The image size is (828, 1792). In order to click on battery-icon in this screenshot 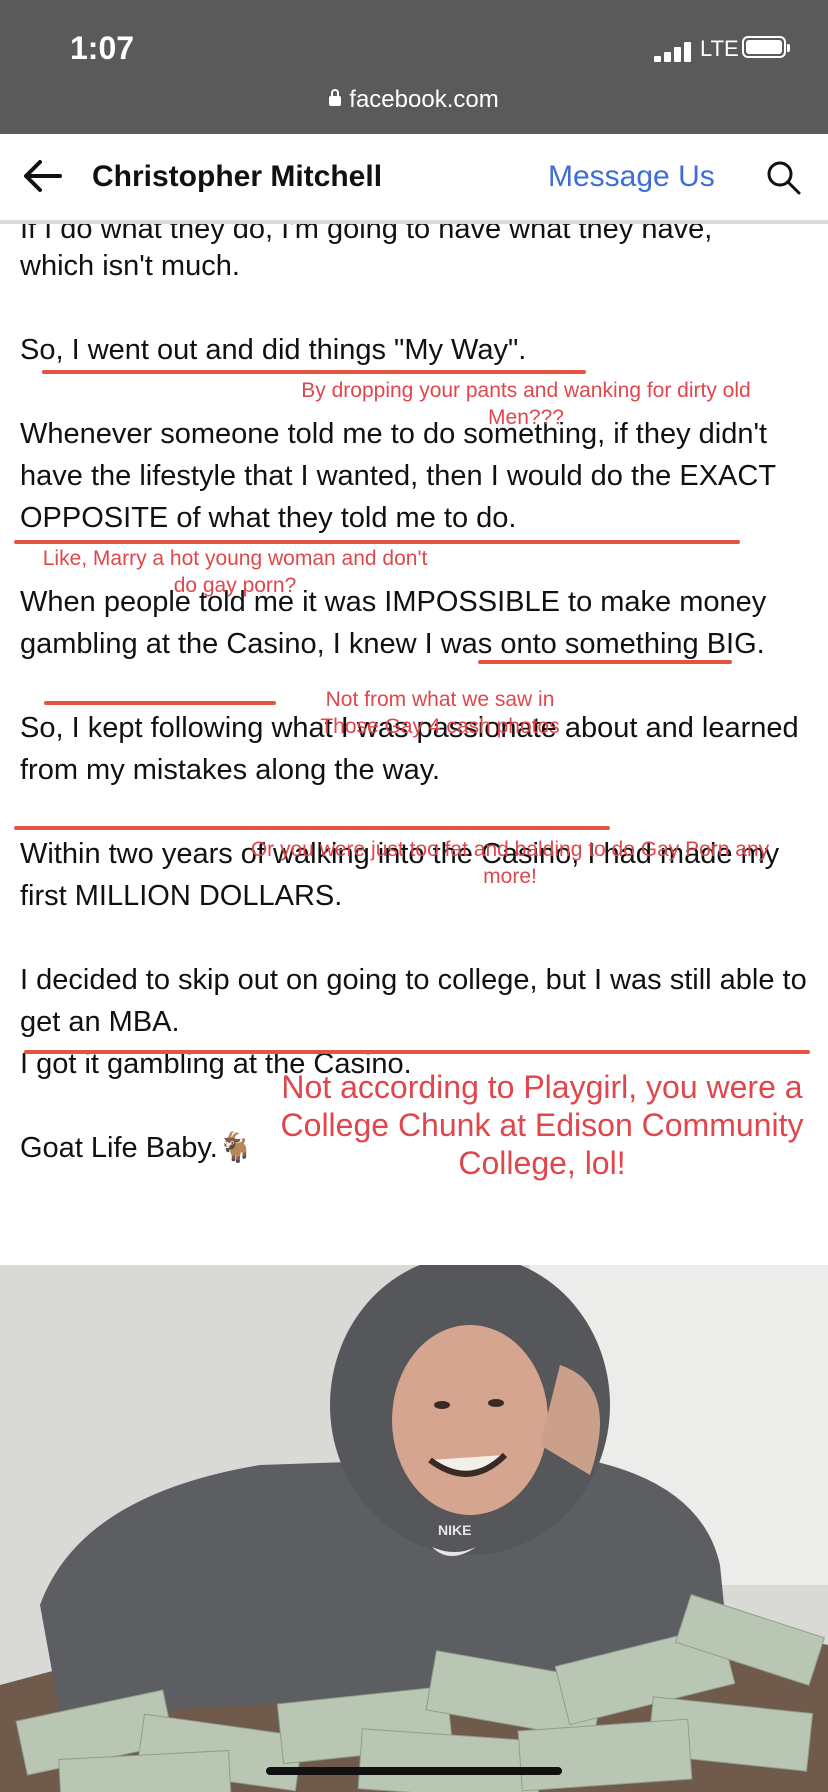, I will do `click(766, 47)`.